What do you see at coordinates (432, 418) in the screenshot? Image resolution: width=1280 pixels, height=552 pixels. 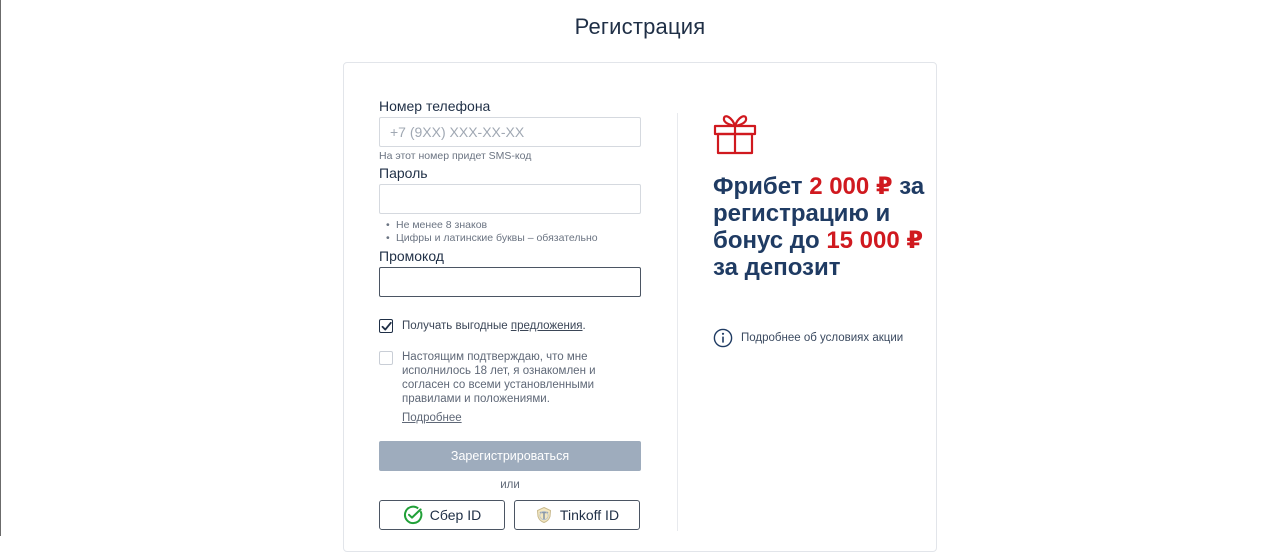 I see `consent-more-link: Подробнее` at bounding box center [432, 418].